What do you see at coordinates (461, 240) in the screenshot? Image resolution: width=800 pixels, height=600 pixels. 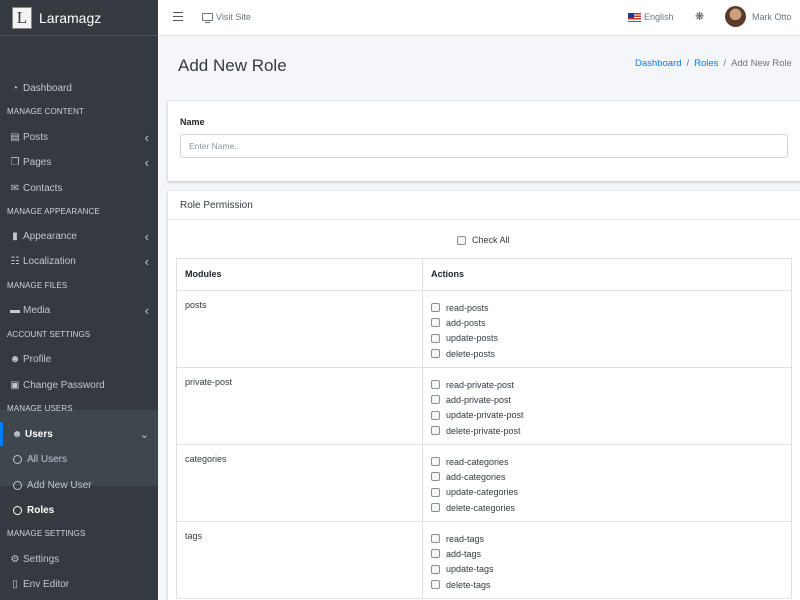 I see `check-all-checkbox` at bounding box center [461, 240].